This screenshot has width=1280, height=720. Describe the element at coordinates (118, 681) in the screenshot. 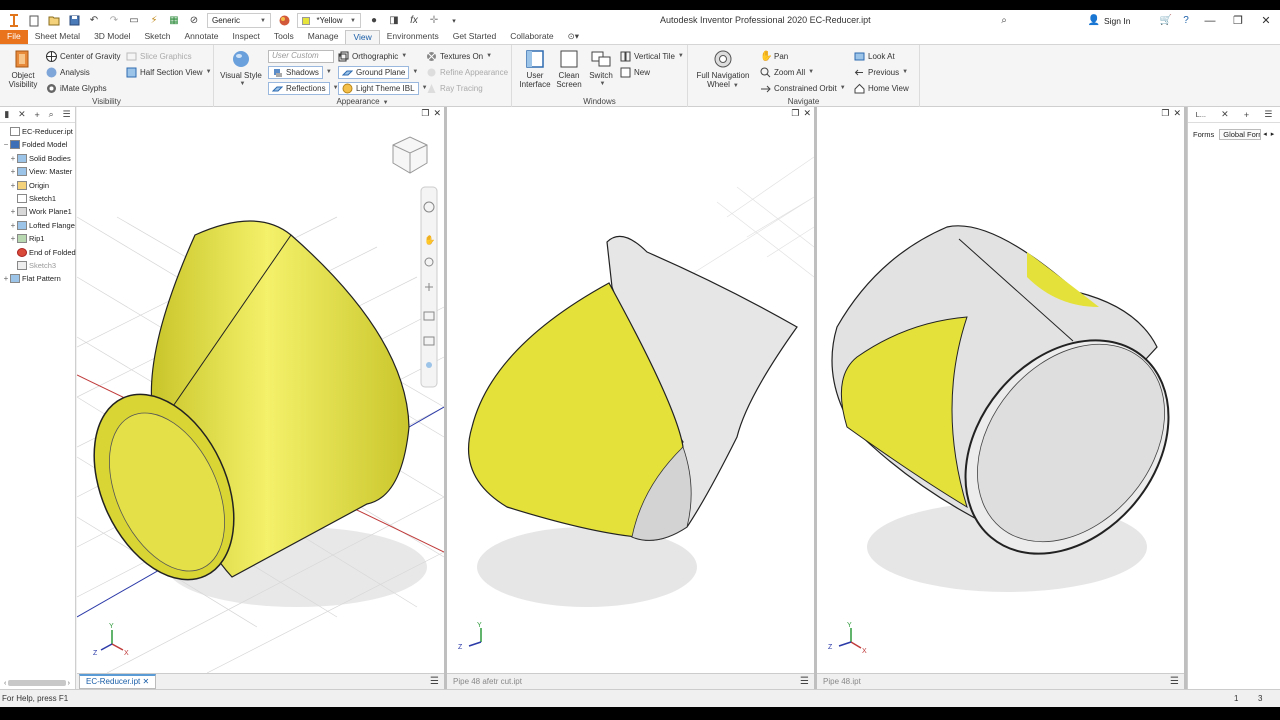

I see `document-tab: EC-Reducer.ipt ✕` at that location.